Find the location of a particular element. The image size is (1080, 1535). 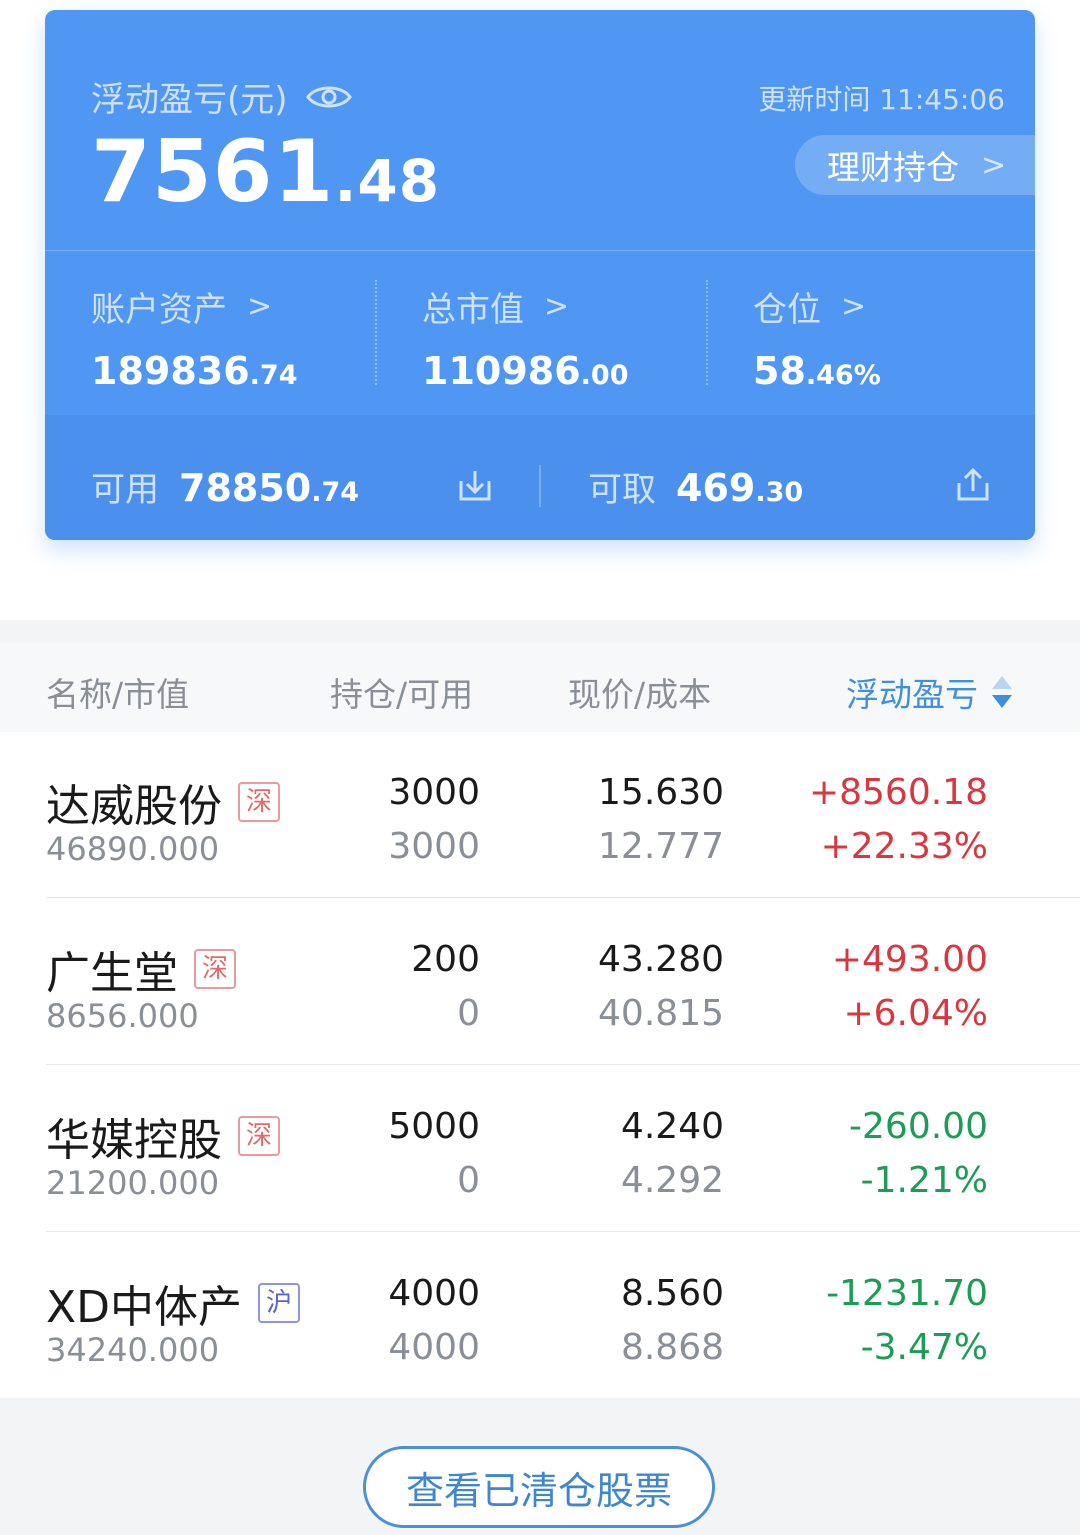

view-cleared-stocks-button: 查看已清仓股票 is located at coordinates (539, 1487).